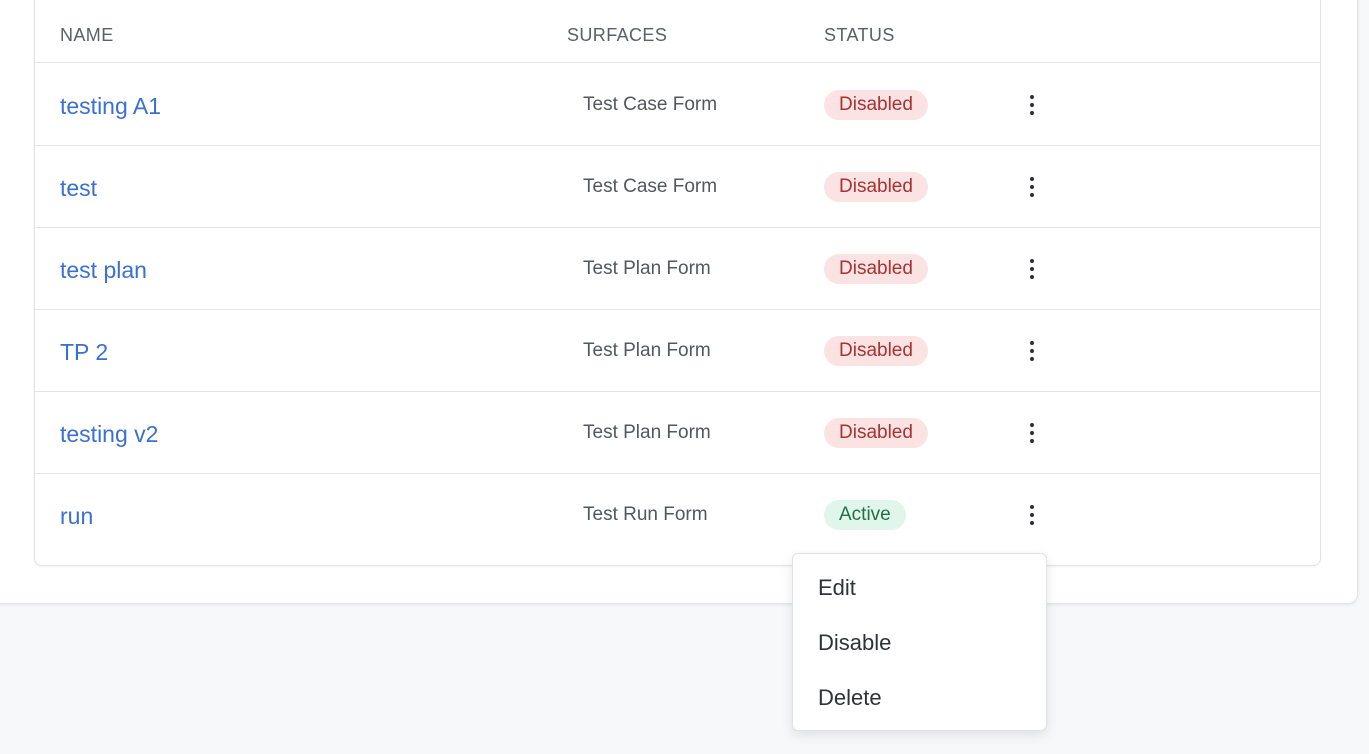 This screenshot has height=754, width=1369. What do you see at coordinates (865, 515) in the screenshot?
I see `status-badge: Active` at bounding box center [865, 515].